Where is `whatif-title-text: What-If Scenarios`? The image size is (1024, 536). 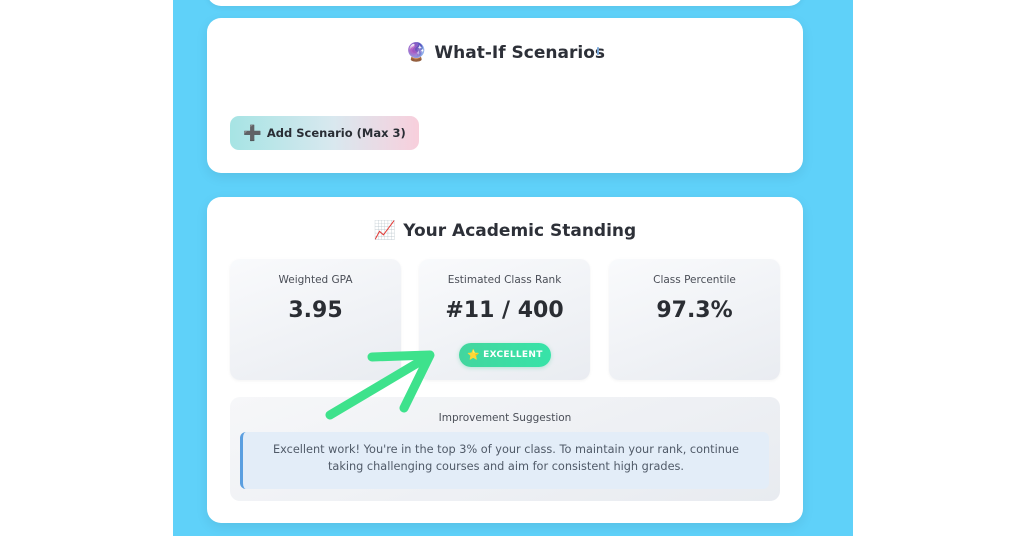
whatif-title-text: What-If Scenarios is located at coordinates (519, 52).